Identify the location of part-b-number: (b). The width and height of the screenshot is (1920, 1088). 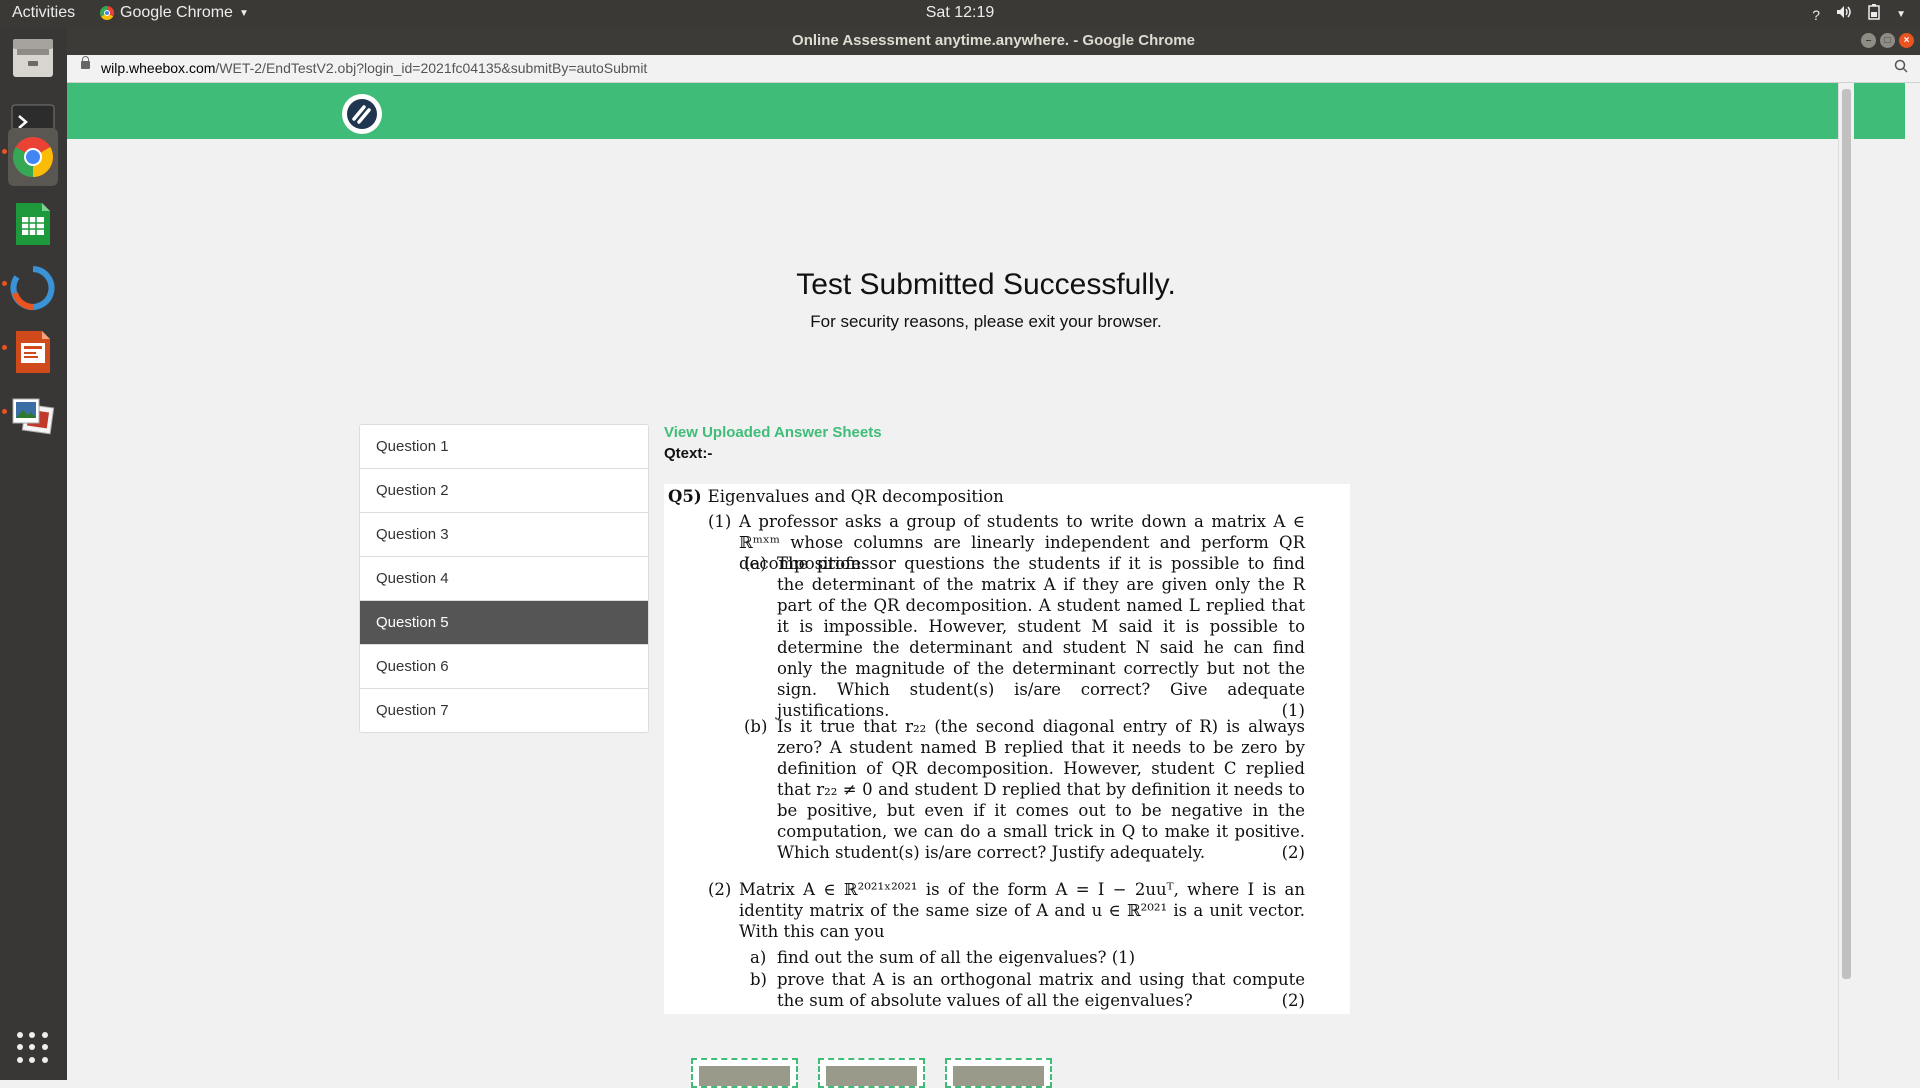
(756, 726).